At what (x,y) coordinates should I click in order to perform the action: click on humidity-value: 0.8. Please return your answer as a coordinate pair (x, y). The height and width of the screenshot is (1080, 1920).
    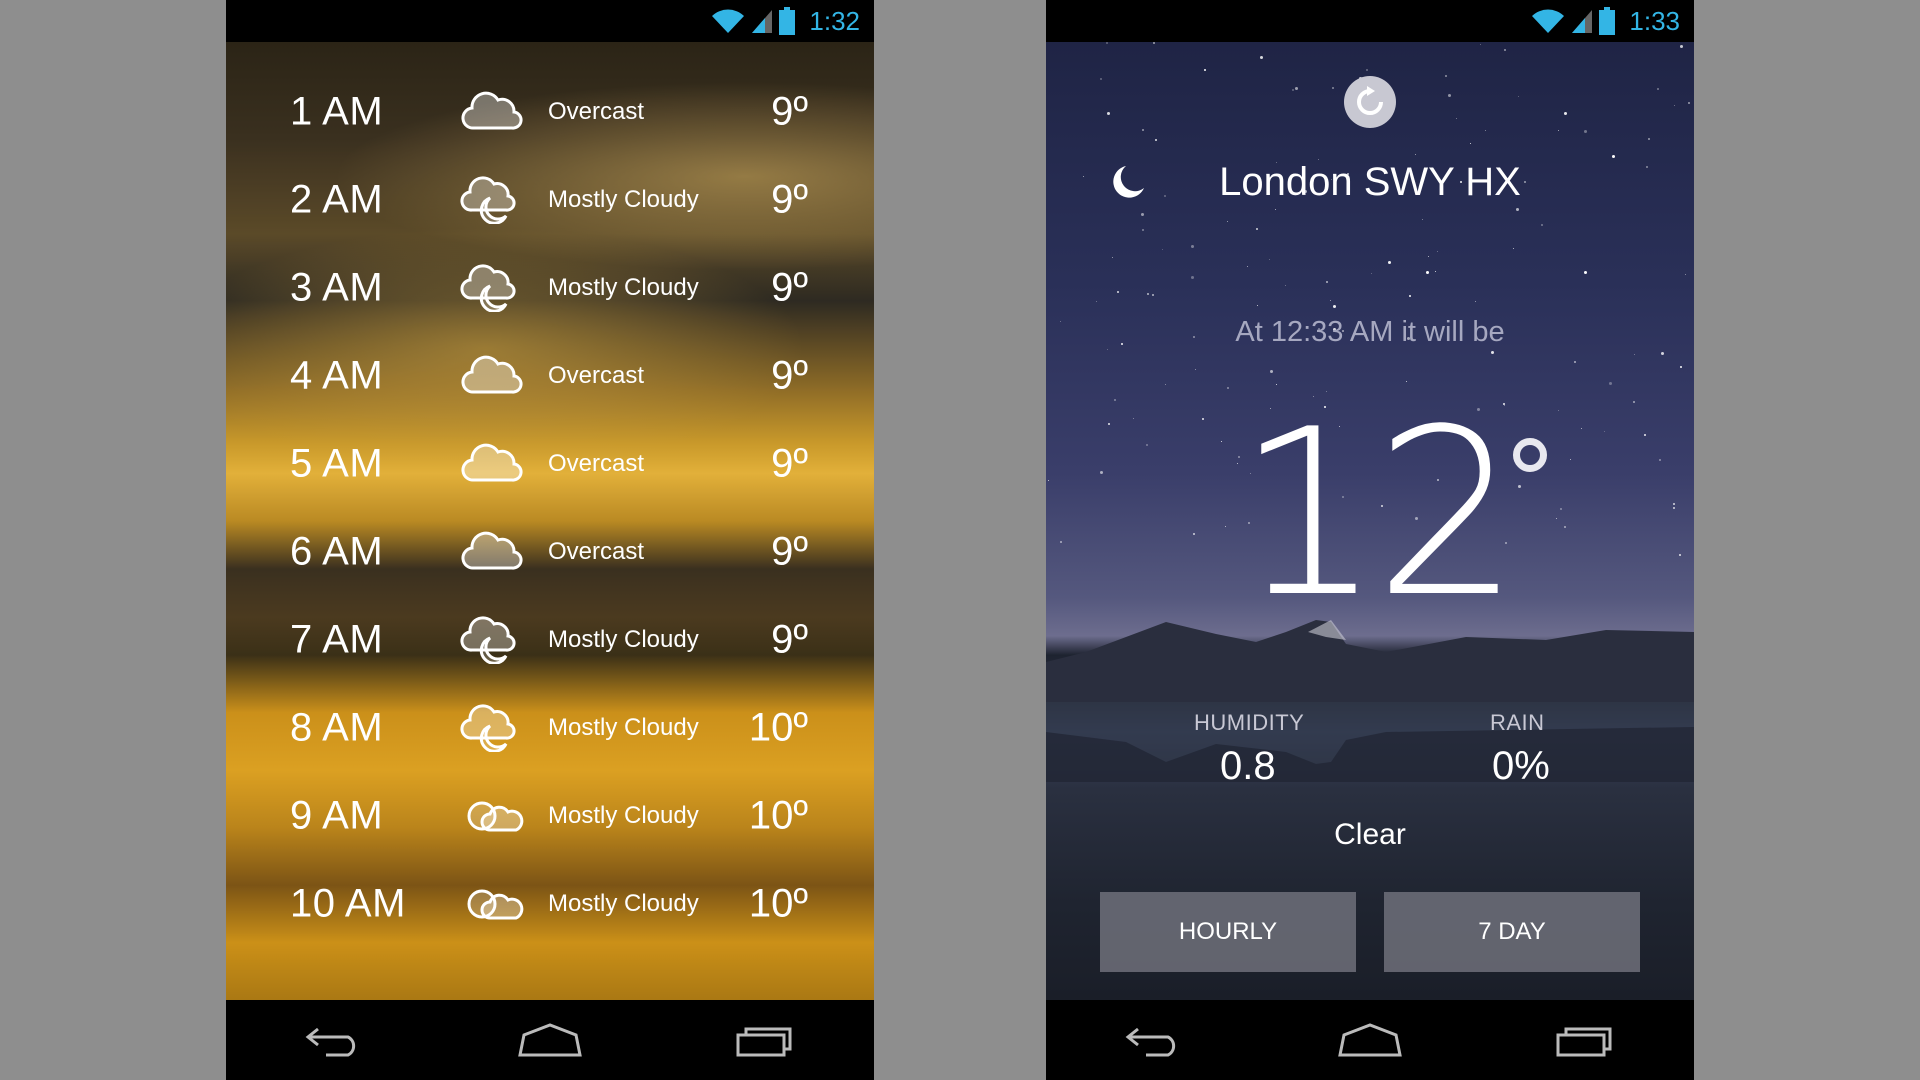
    Looking at the image, I should click on (1248, 766).